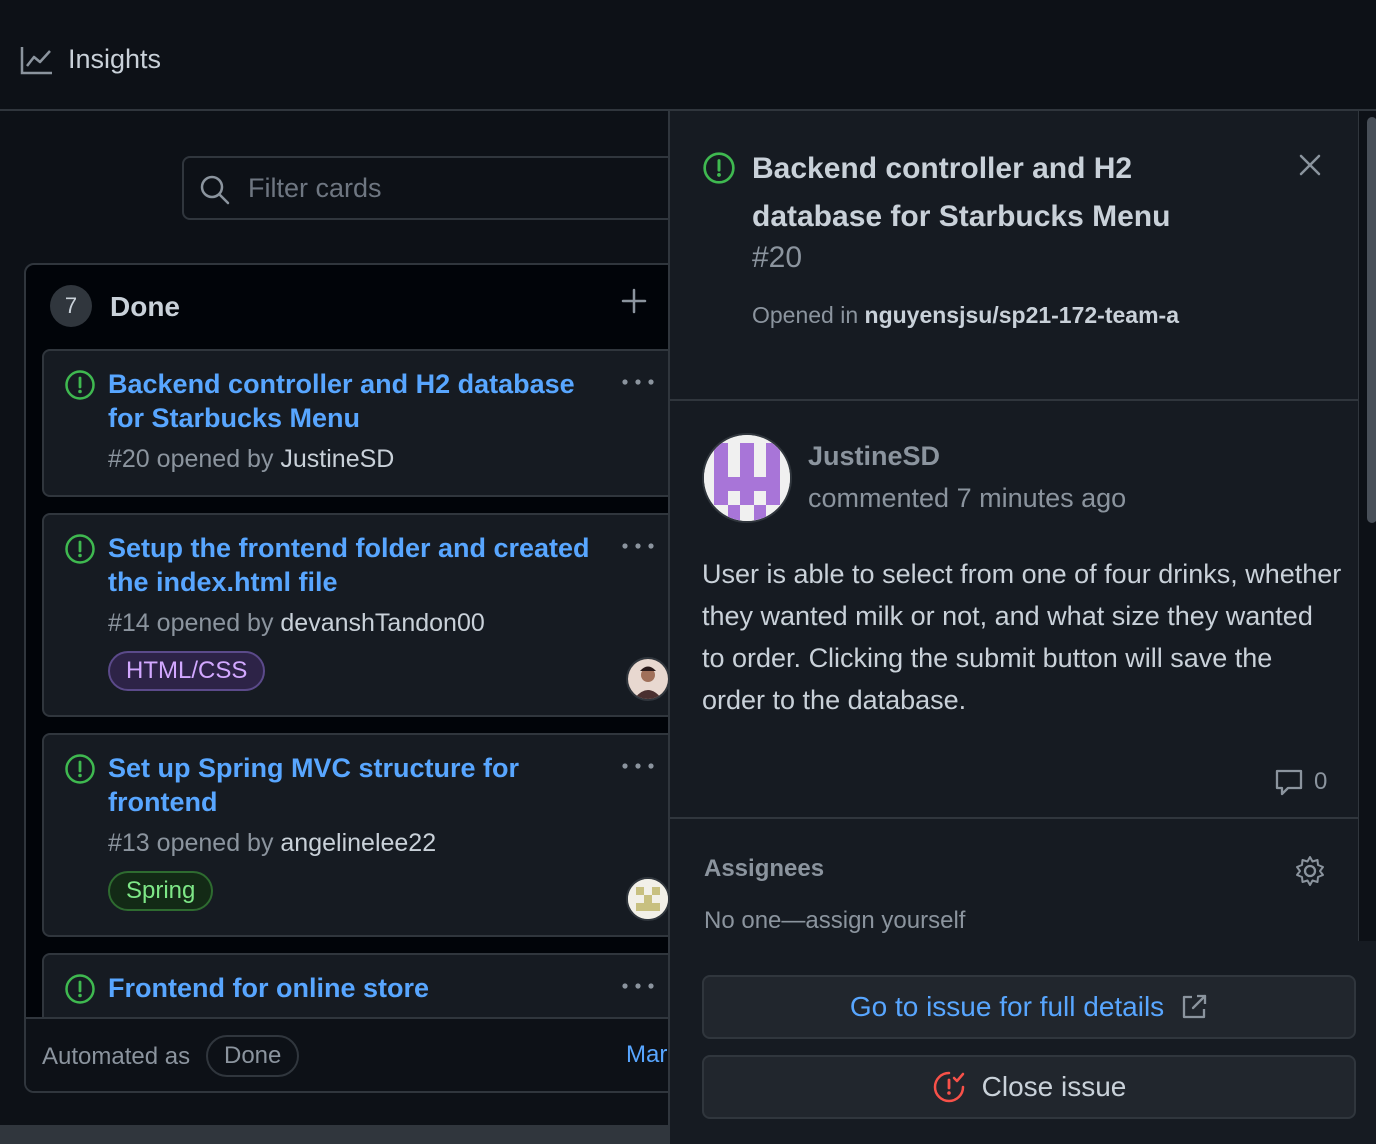  I want to click on card-meta: #13 opened by angelinelee22, so click(272, 843).